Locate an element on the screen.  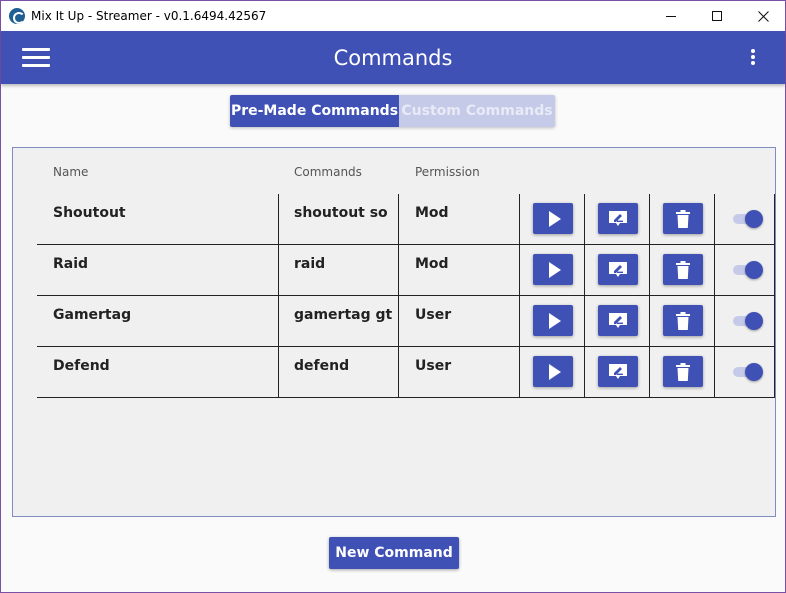
app-logo-icon is located at coordinates (17, 16).